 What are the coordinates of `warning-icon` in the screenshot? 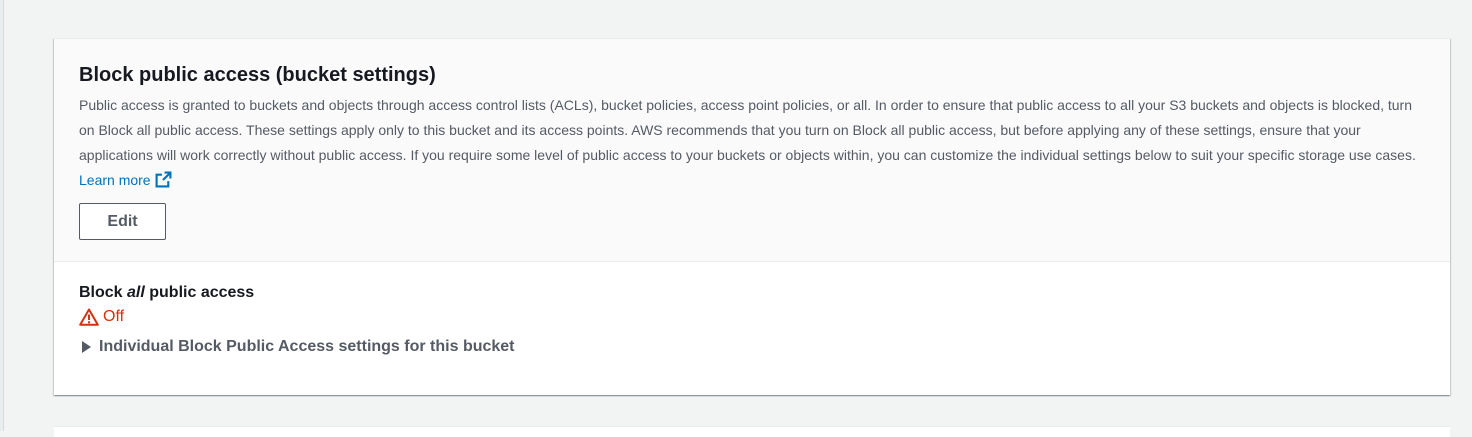 It's located at (89, 317).